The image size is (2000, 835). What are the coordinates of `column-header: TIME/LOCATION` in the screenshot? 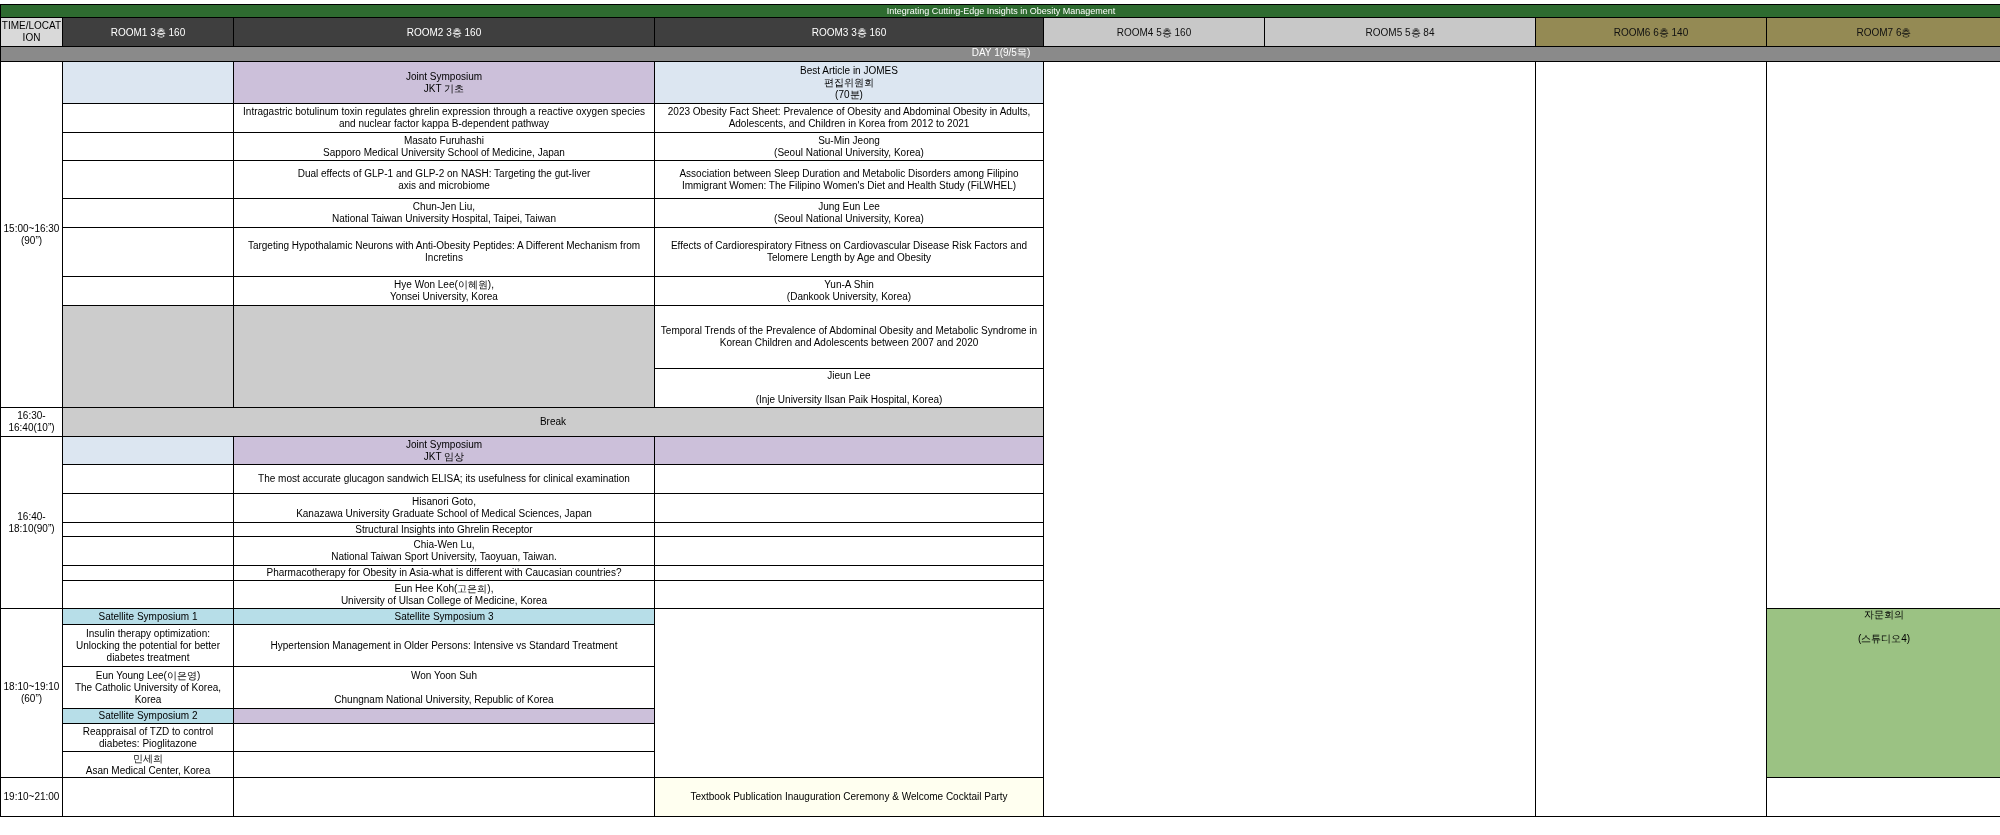 It's located at (31, 32).